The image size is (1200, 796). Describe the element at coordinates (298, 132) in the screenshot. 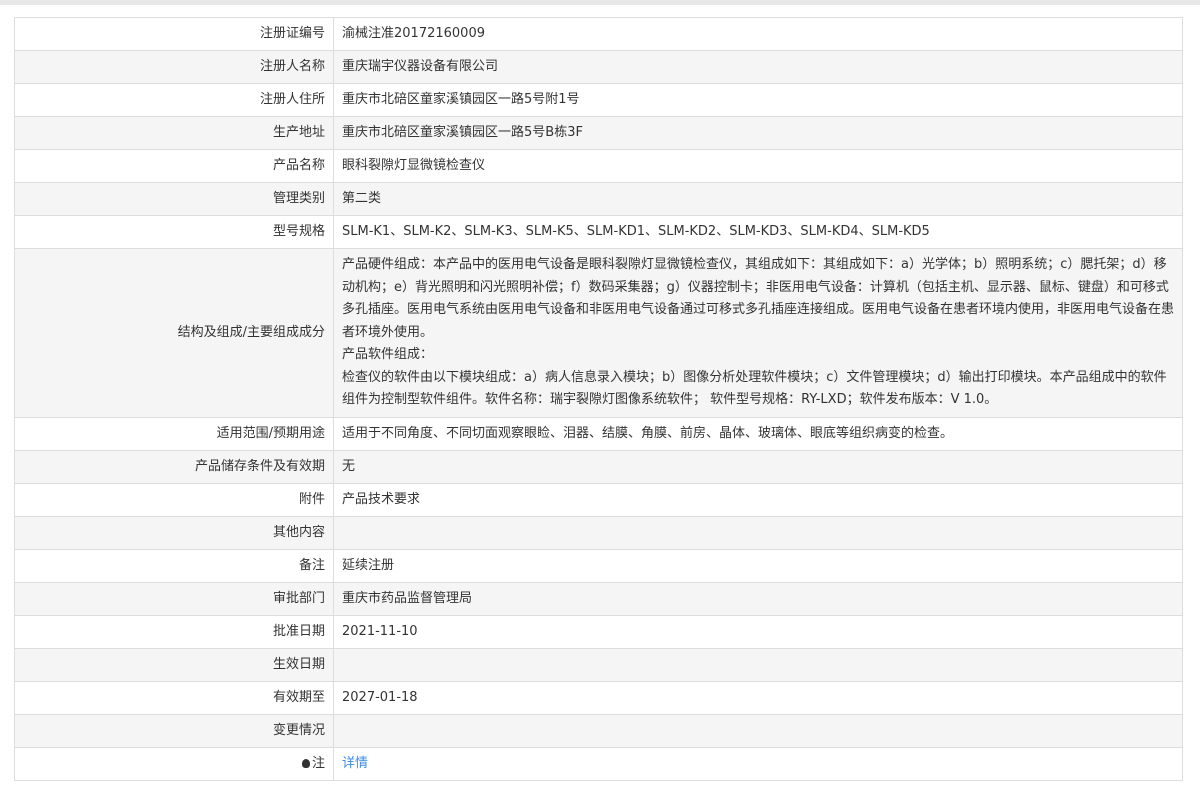

I see `label-text: 生产地址` at that location.